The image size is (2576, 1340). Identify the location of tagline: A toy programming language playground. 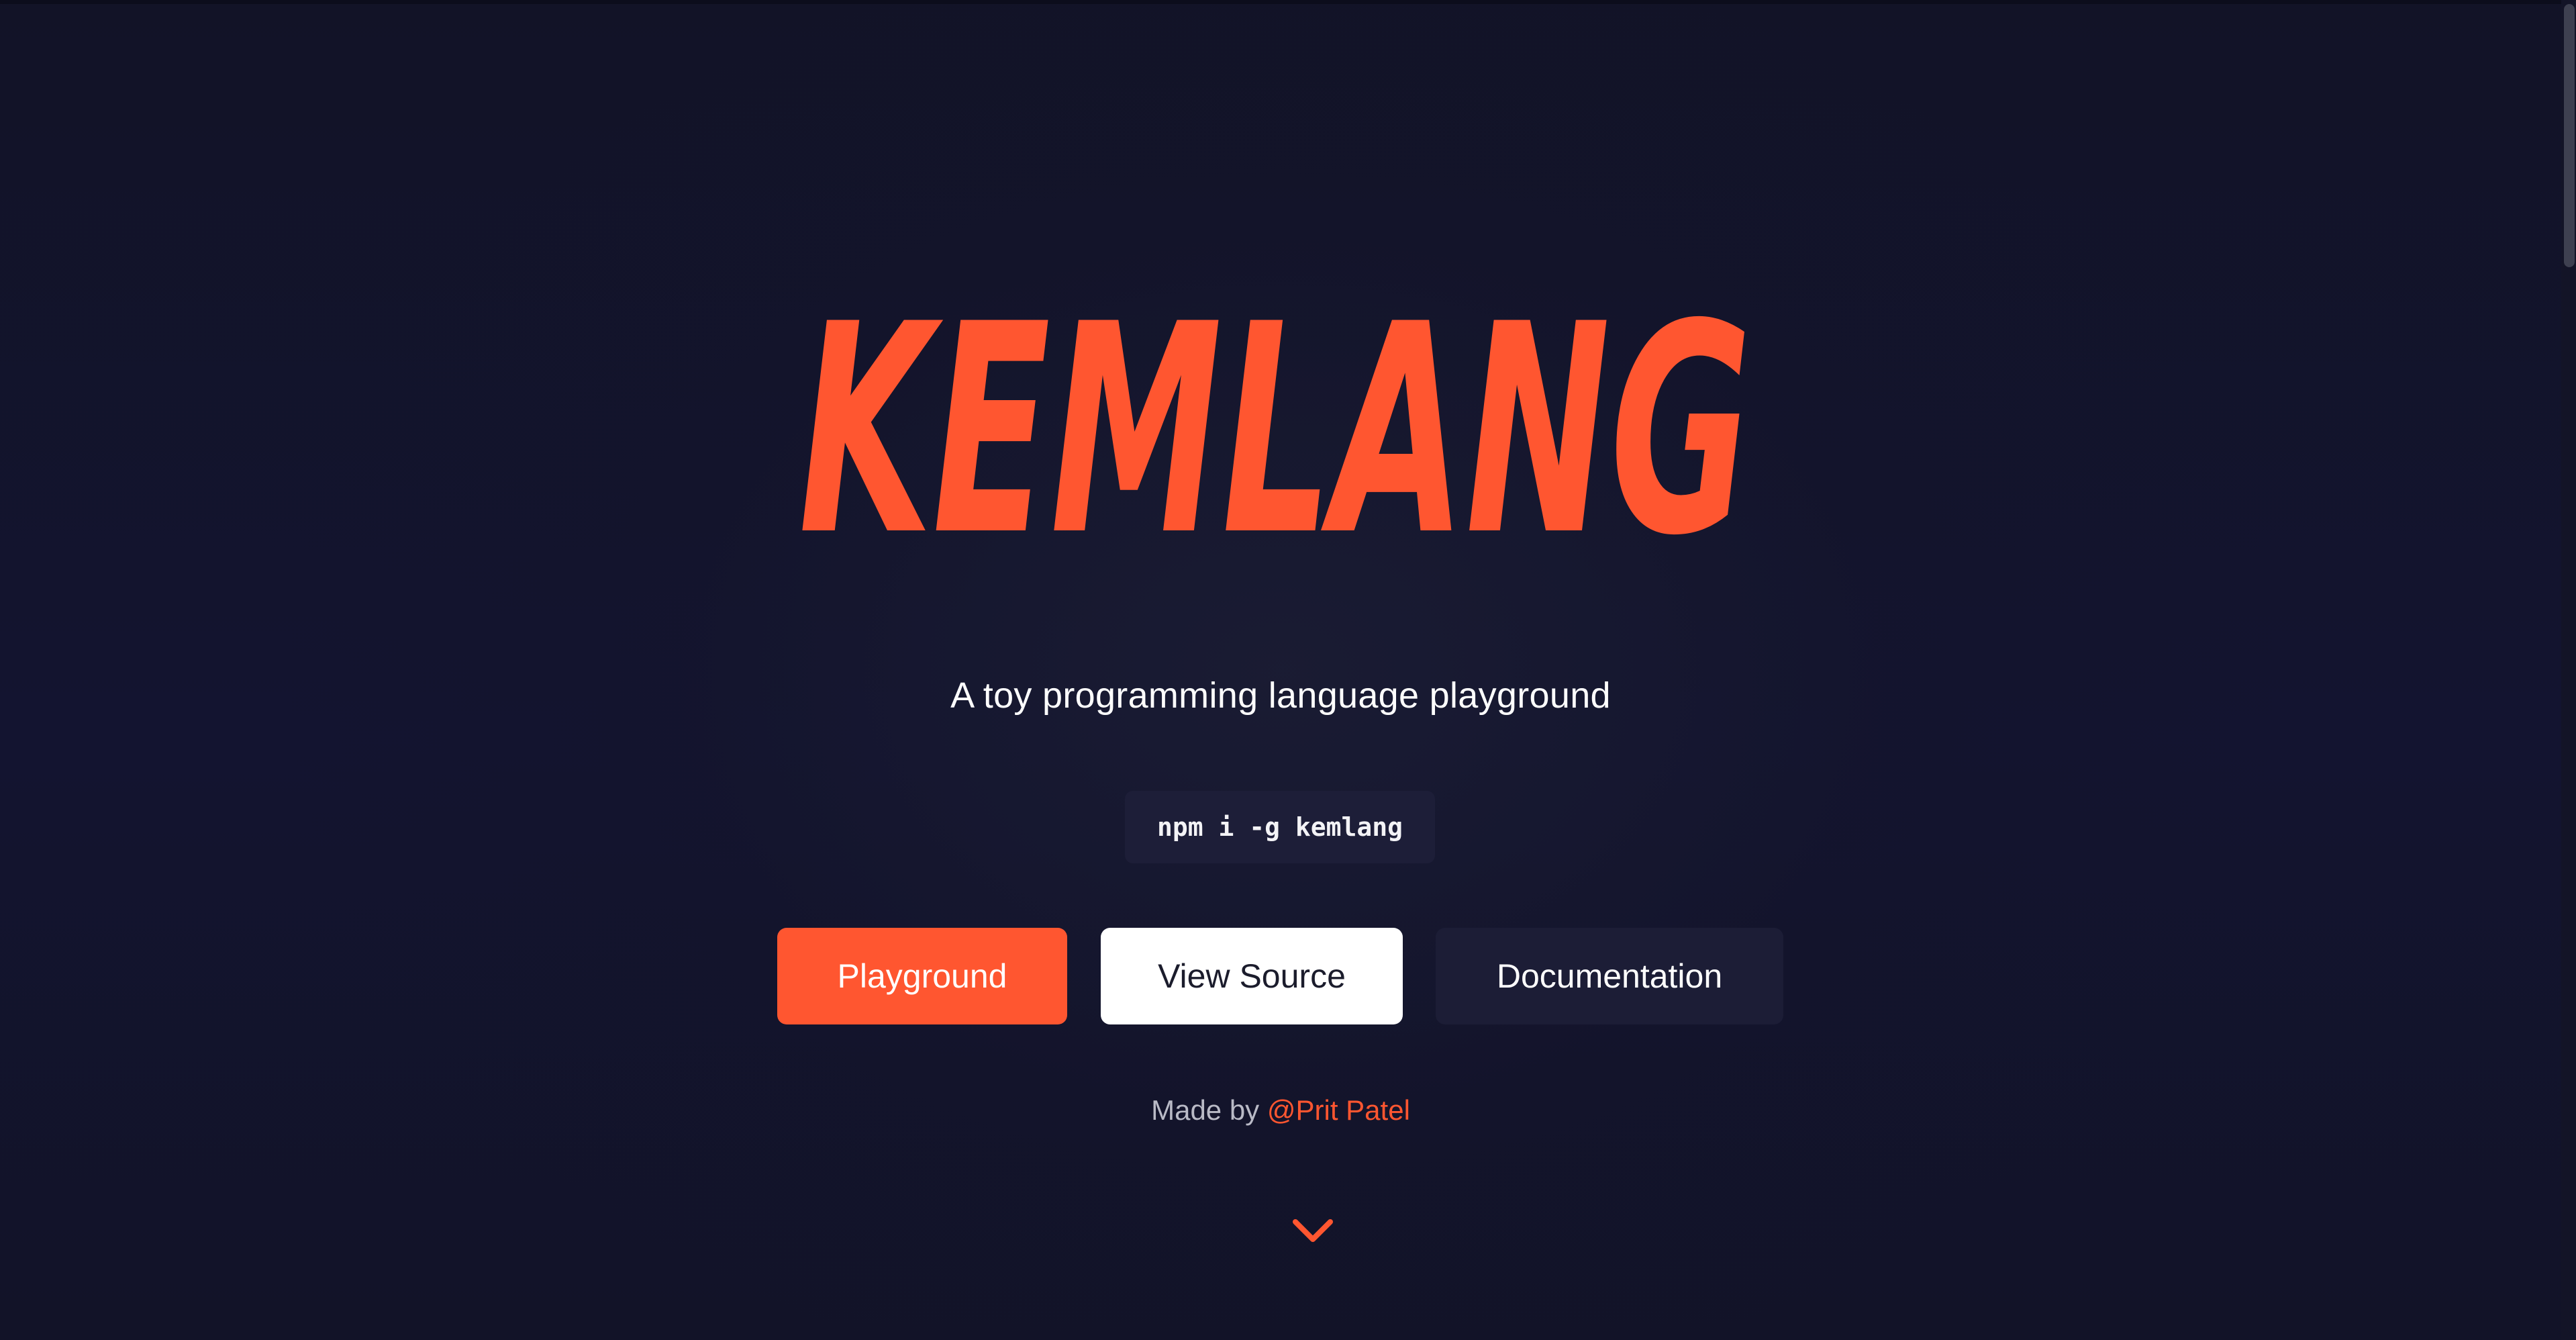
(1280, 695).